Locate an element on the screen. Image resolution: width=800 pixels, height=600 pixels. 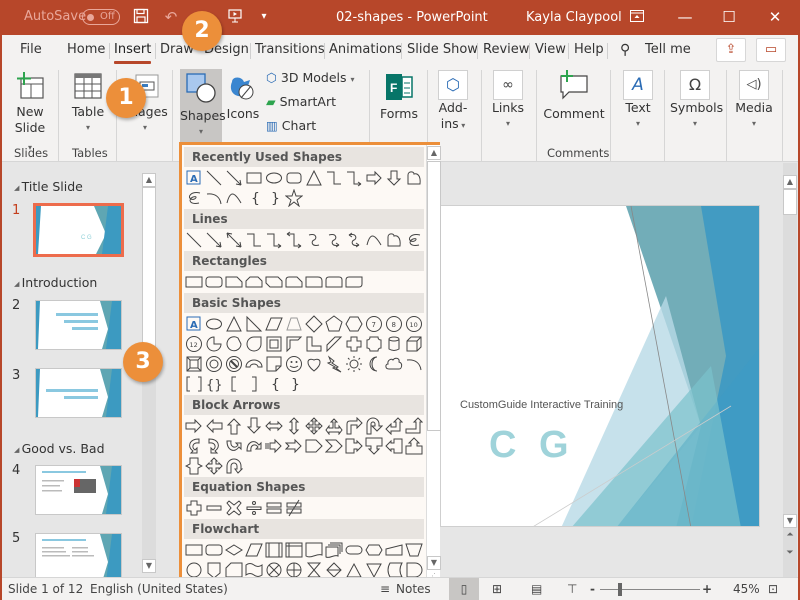
flowchart-preparation-icon is located at coordinates (374, 550).